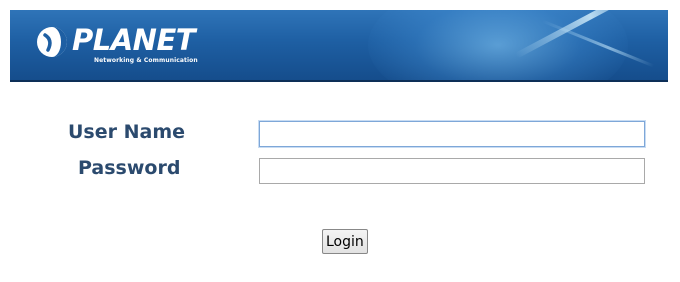 This screenshot has width=680, height=282. What do you see at coordinates (345, 241) in the screenshot?
I see `login-button: Login` at bounding box center [345, 241].